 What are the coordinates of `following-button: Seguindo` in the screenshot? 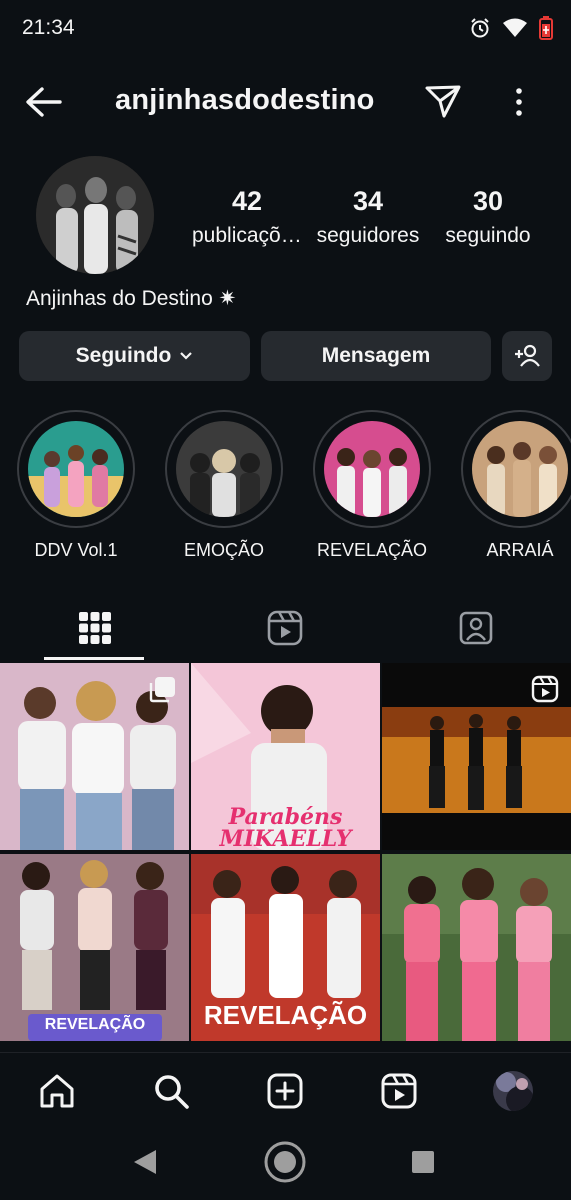 It's located at (134, 356).